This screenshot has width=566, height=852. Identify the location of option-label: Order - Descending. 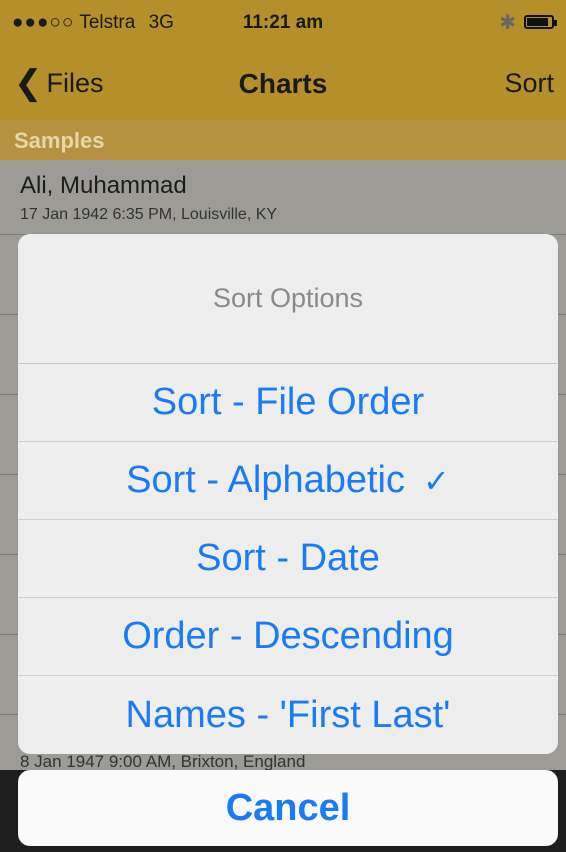
(288, 636).